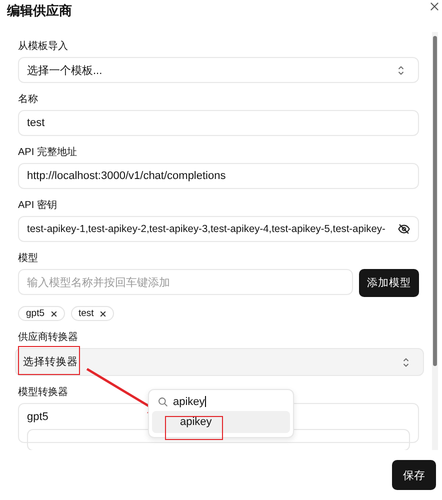 This screenshot has width=442, height=500. I want to click on tag-label: gpt5, so click(35, 313).